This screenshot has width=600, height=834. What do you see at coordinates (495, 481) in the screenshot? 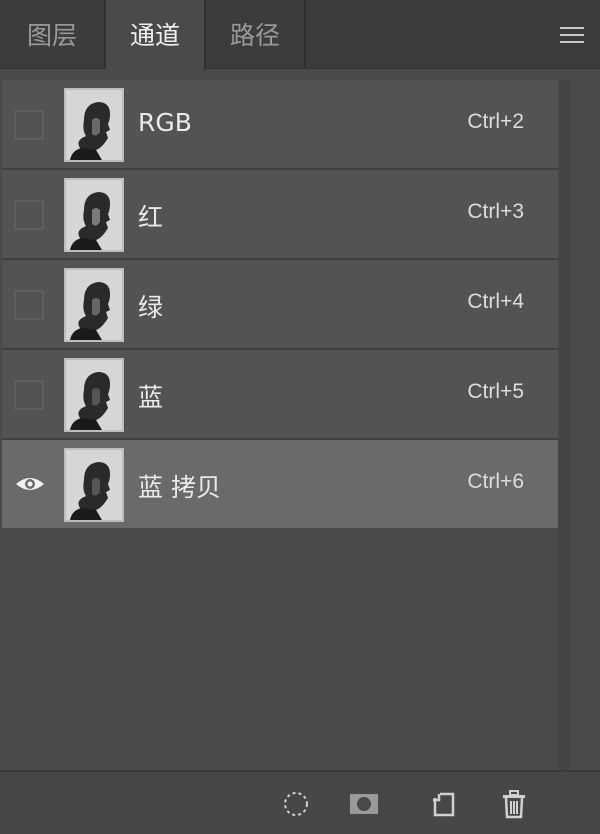
I see `channel-shortcut: Ctrl+6` at bounding box center [495, 481].